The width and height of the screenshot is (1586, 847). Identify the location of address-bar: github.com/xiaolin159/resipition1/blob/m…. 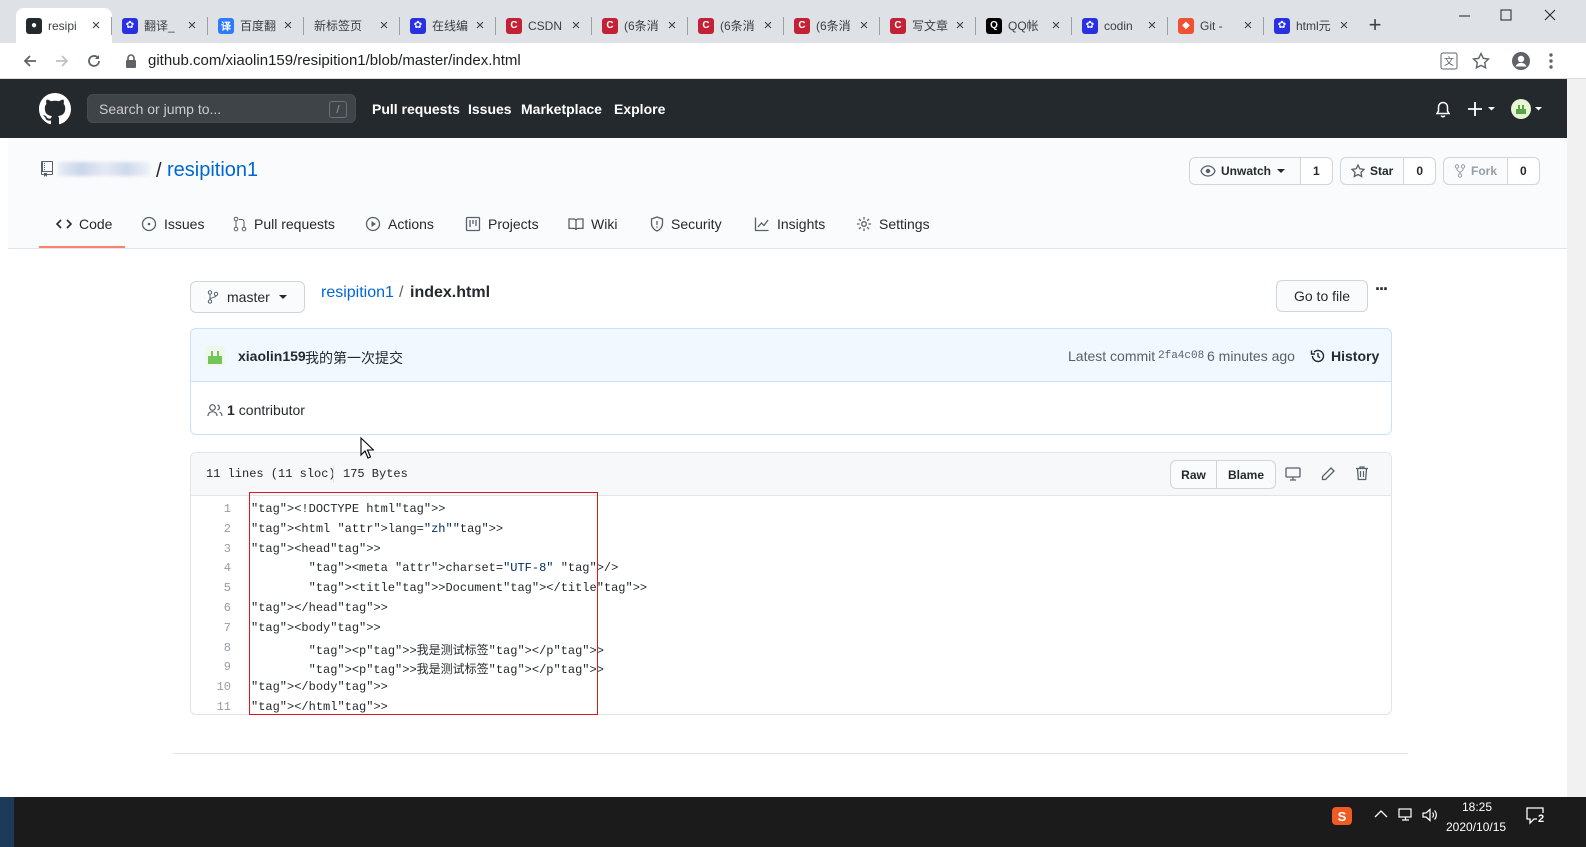
(334, 60).